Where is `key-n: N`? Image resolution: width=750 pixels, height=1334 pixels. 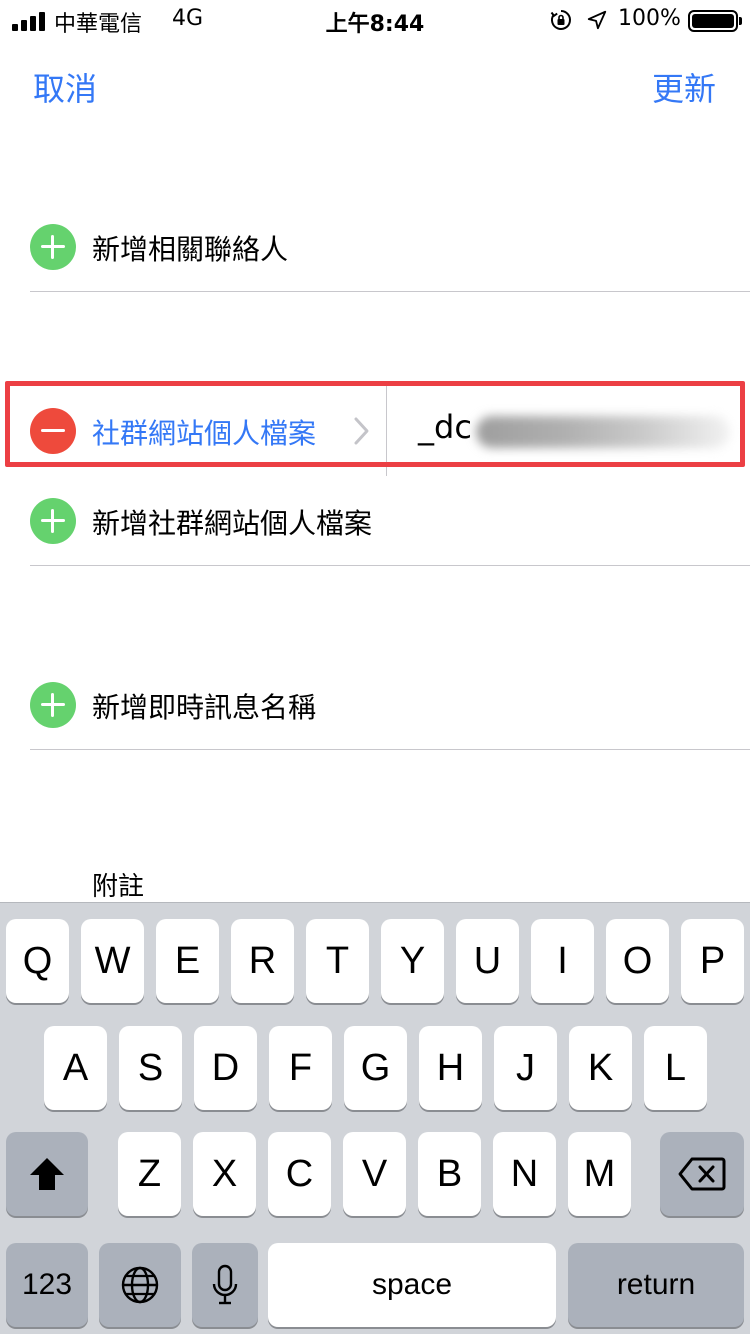
key-n: N is located at coordinates (524, 1174).